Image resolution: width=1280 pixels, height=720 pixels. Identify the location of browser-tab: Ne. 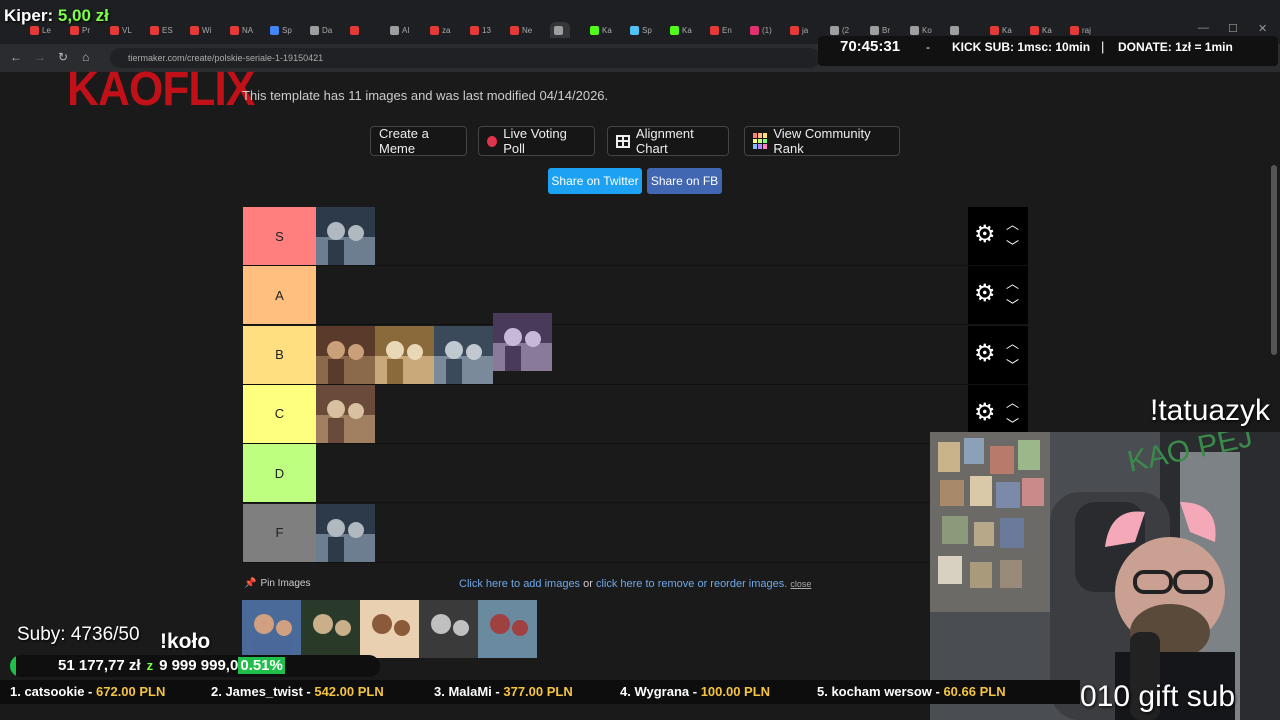
(521, 30).